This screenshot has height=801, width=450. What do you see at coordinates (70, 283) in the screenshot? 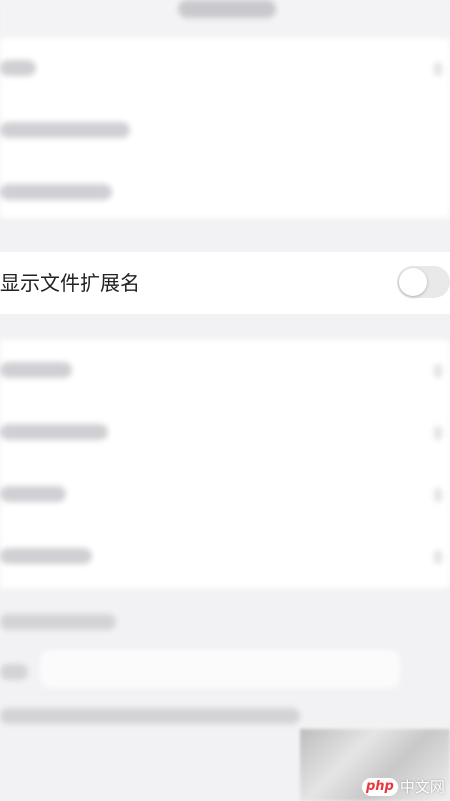
I see `show-file-extension-label: 显示文件扩展名` at bounding box center [70, 283].